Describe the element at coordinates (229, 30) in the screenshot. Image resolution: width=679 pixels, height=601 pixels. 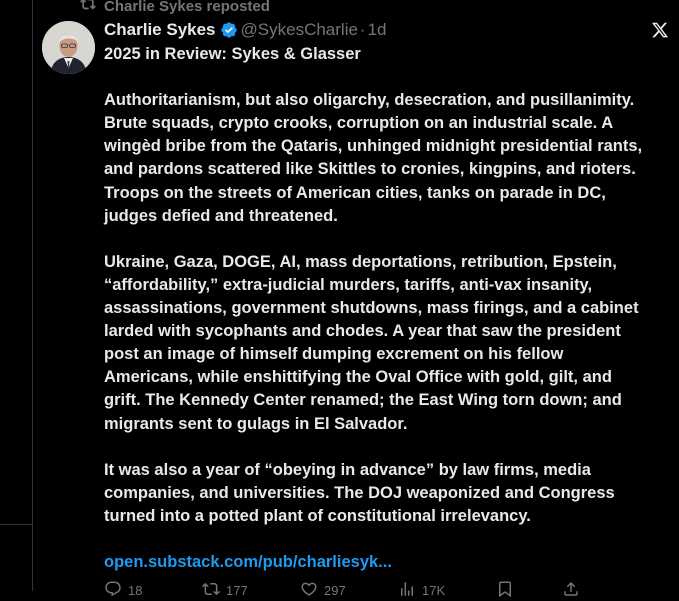
I see `verified-badge-icon` at that location.